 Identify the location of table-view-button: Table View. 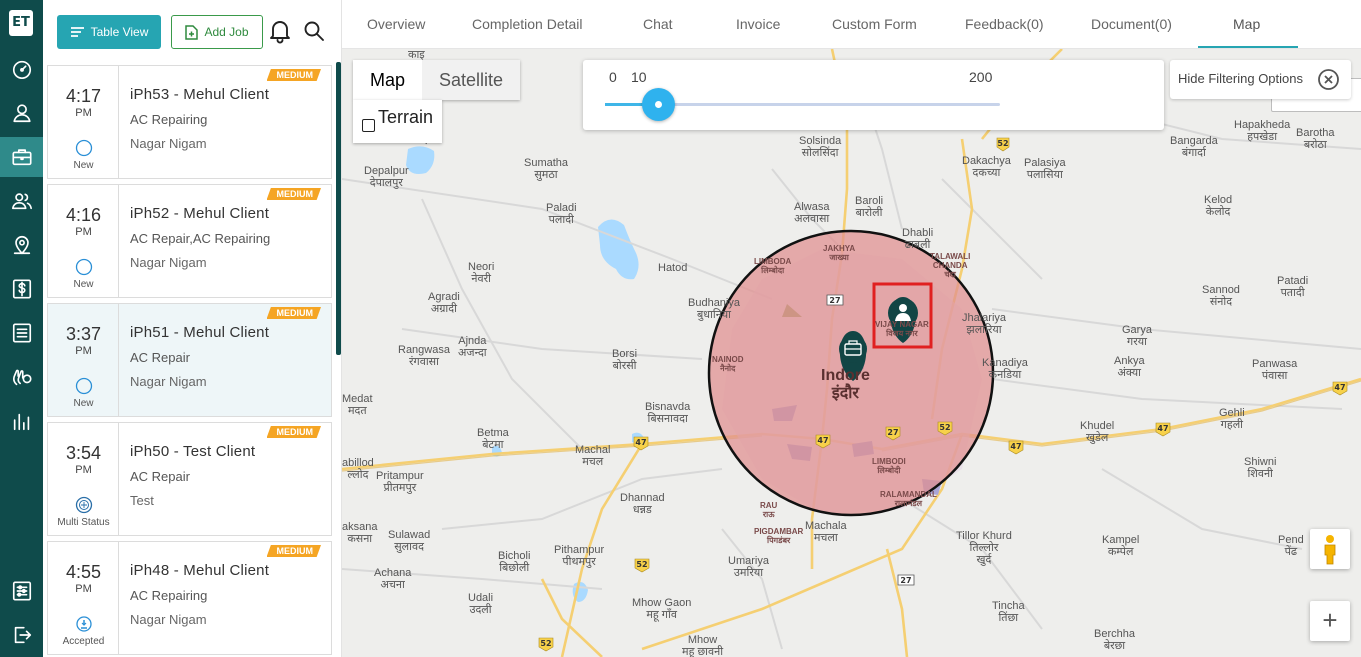
(109, 32).